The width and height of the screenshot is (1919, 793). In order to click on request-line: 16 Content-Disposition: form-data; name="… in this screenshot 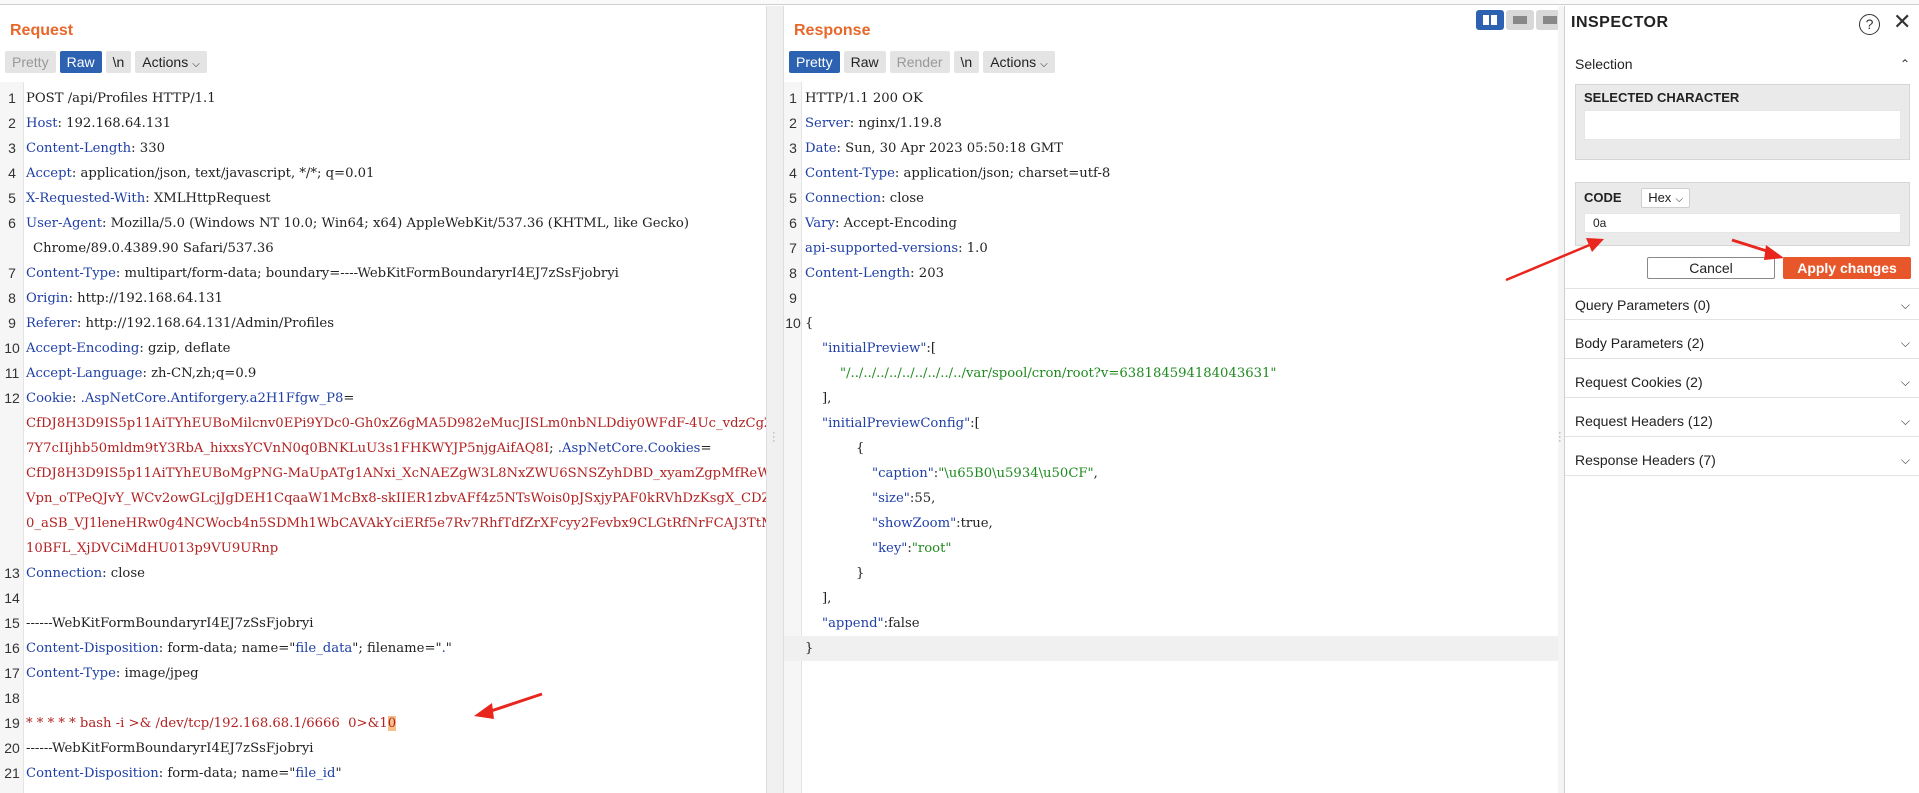, I will do `click(383, 648)`.